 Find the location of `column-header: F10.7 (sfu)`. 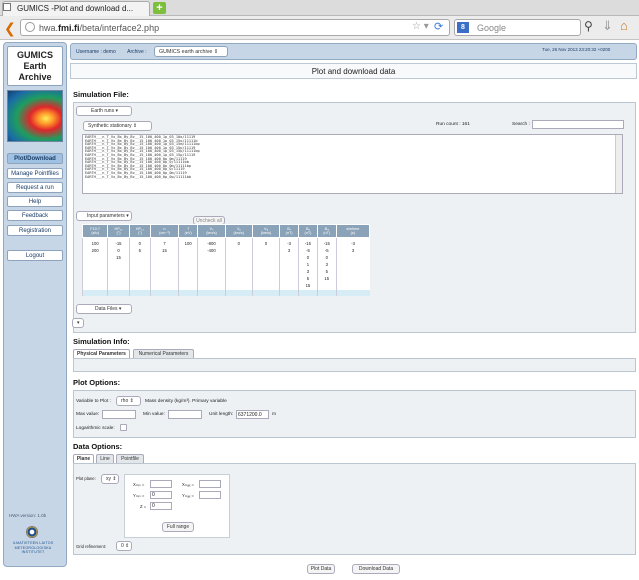

column-header: F10.7 (sfu) is located at coordinates (95, 231).